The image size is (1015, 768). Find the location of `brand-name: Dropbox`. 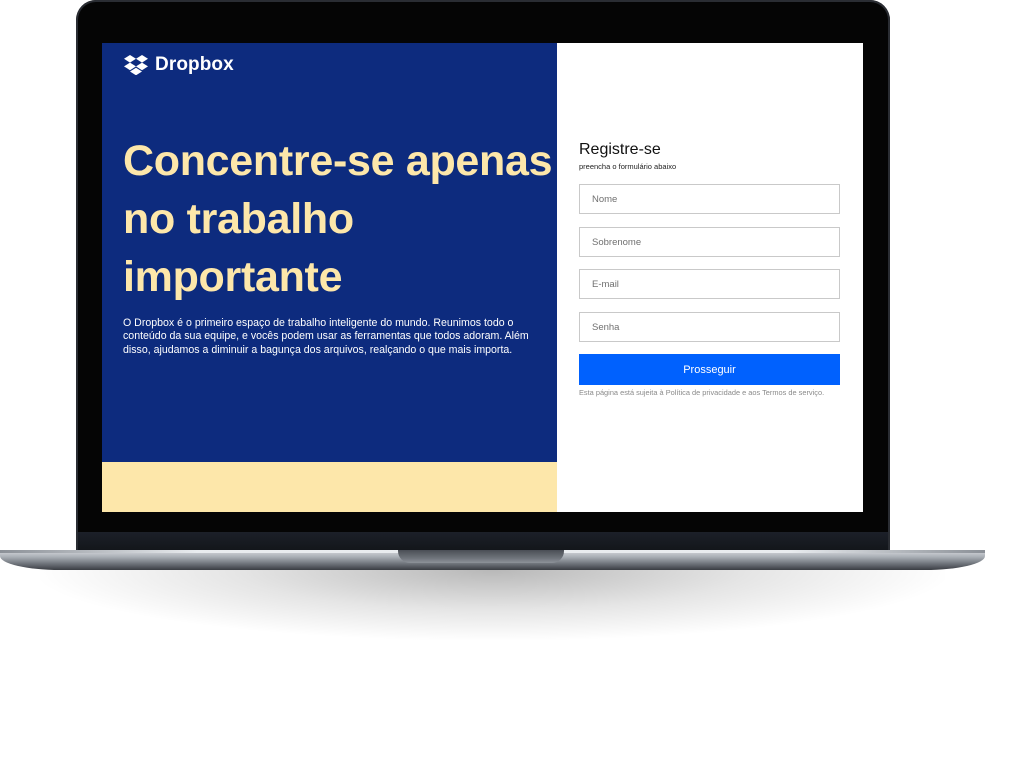

brand-name: Dropbox is located at coordinates (194, 64).